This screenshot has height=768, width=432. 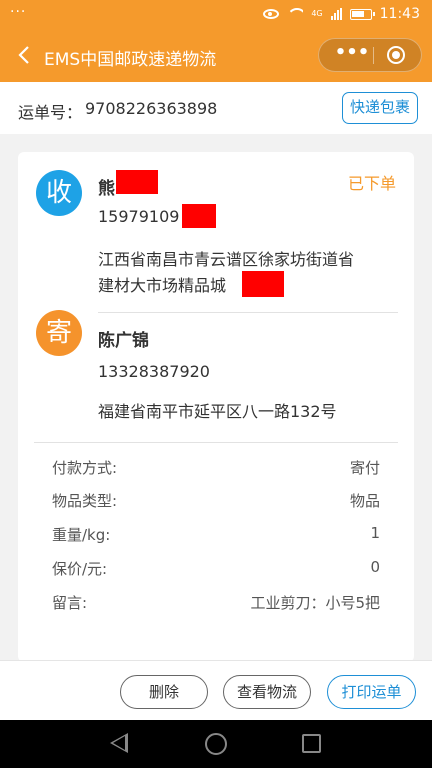 I want to click on view-logistics-button: 查看物流, so click(x=267, y=692).